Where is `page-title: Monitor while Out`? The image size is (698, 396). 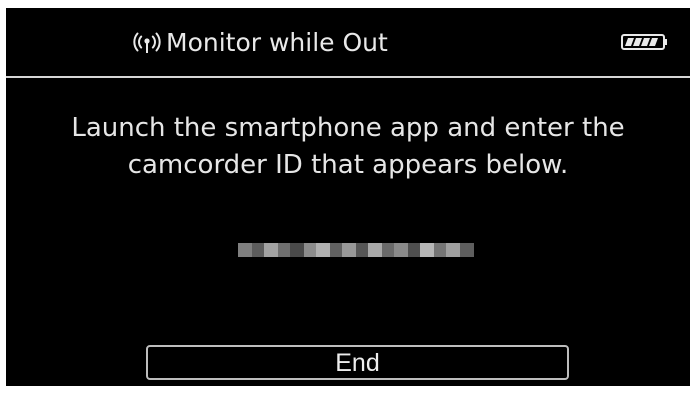 page-title: Monitor while Out is located at coordinates (277, 42).